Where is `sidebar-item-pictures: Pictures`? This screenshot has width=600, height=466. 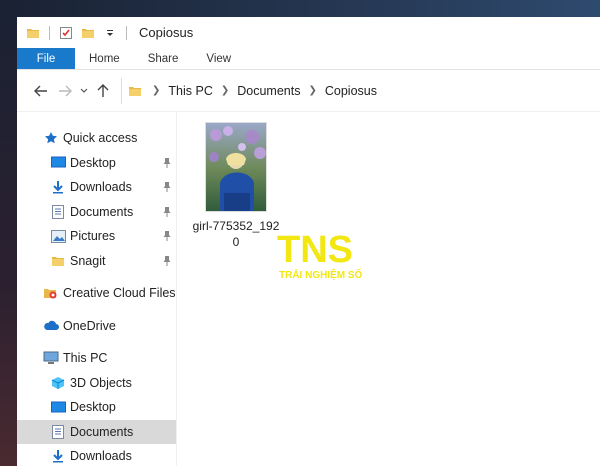 sidebar-item-pictures: Pictures is located at coordinates (96, 236).